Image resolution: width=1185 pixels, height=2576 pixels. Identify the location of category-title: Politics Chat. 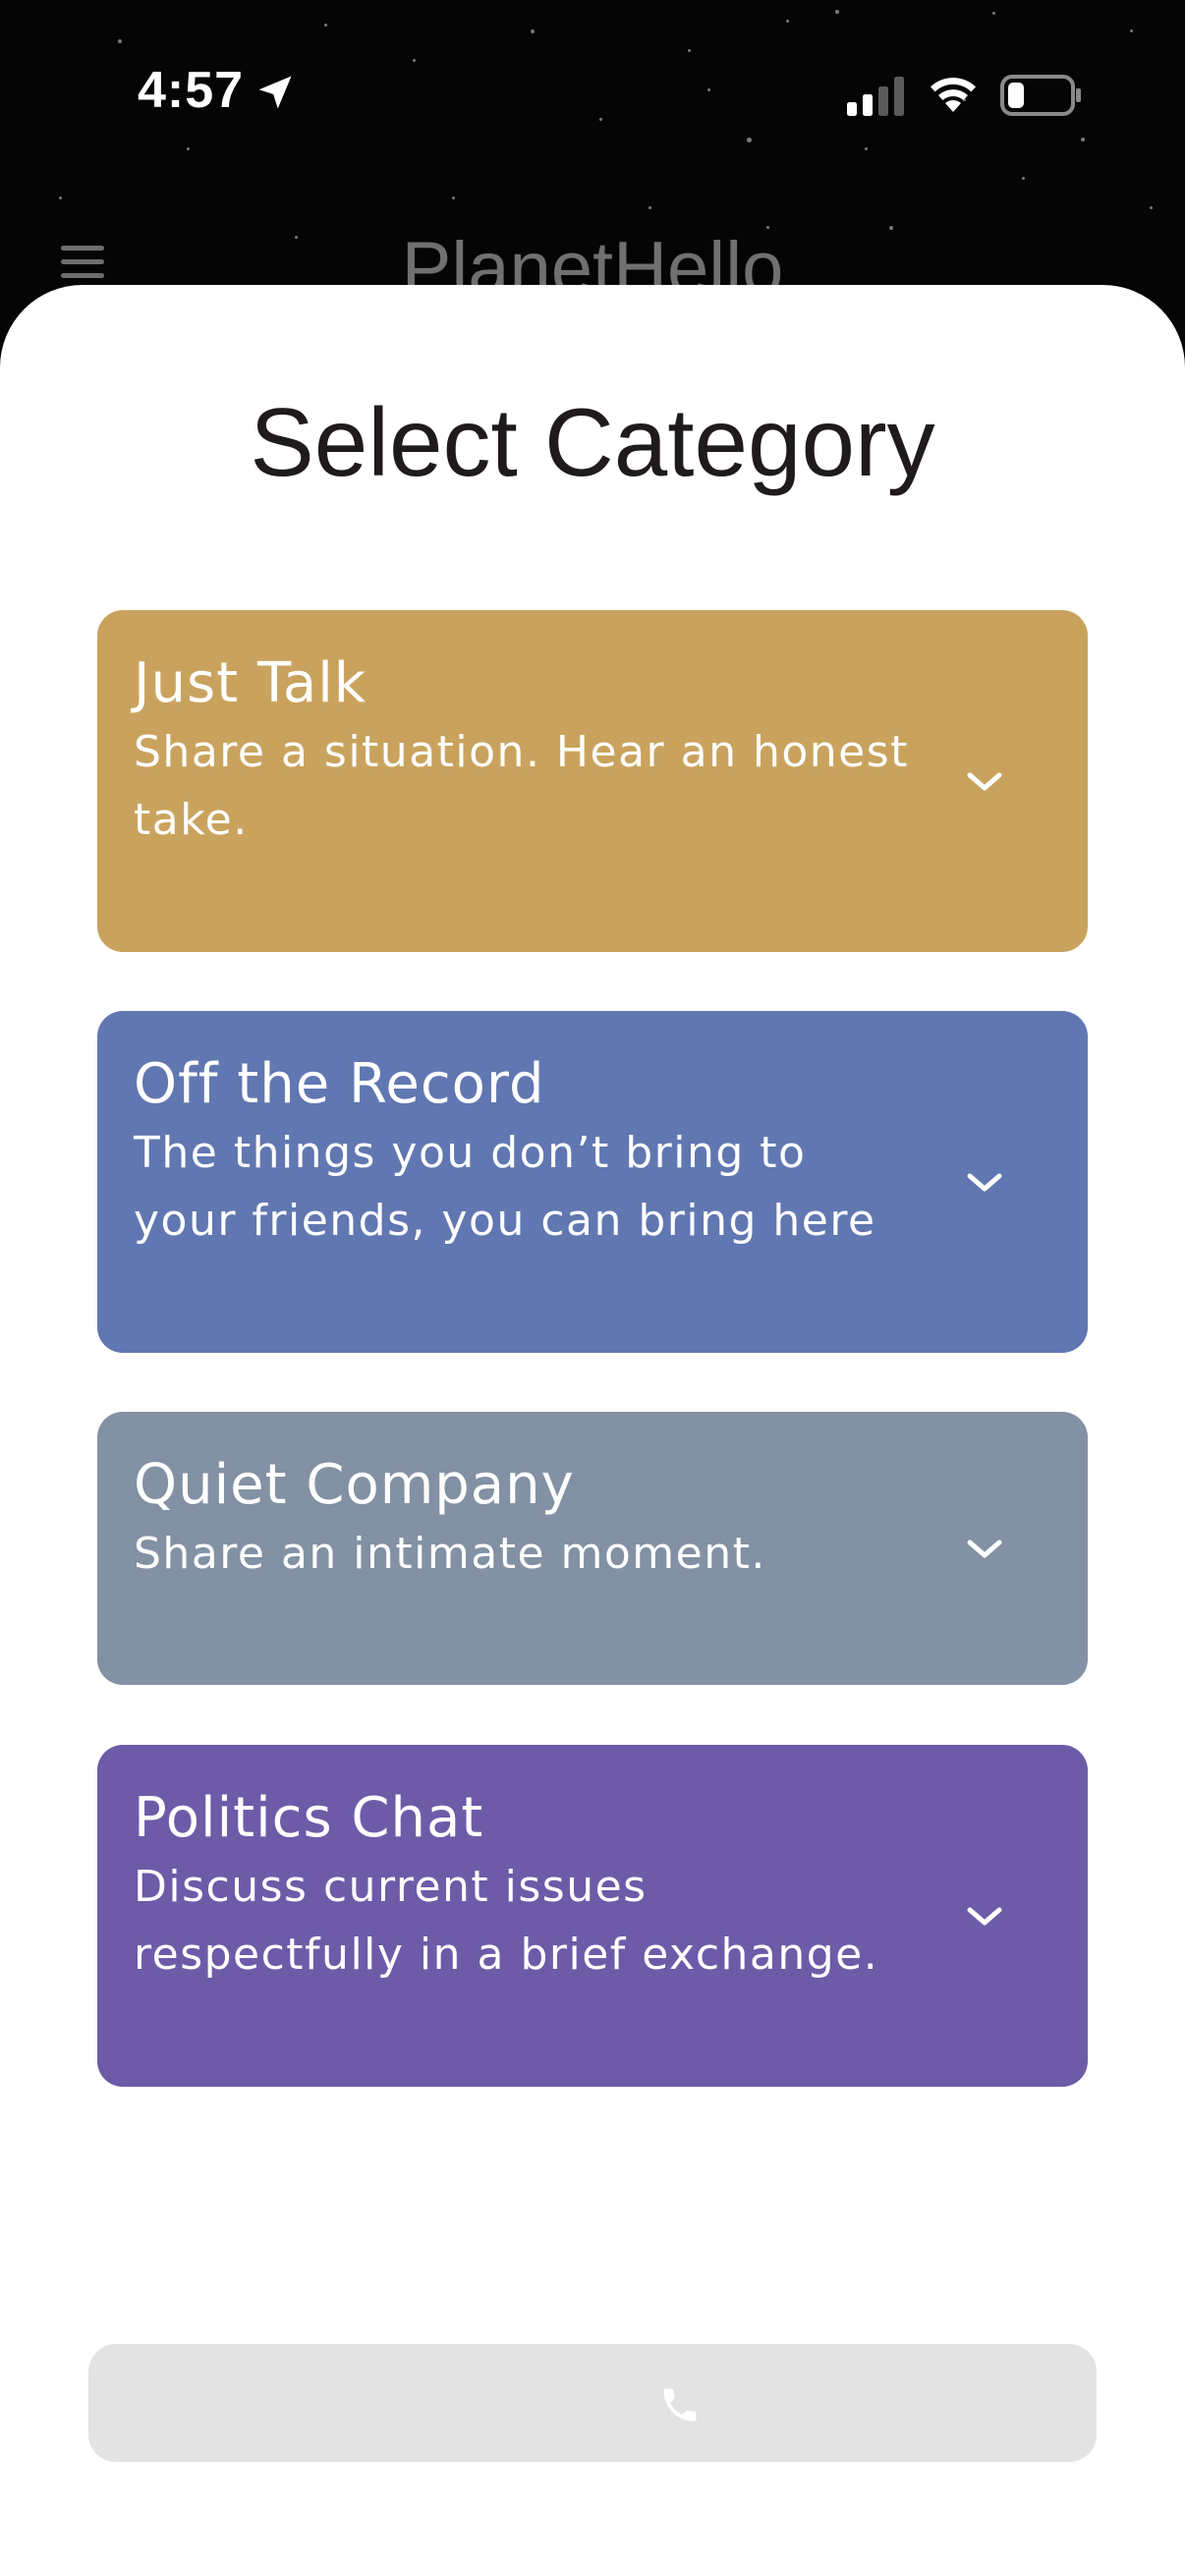
(309, 1818).